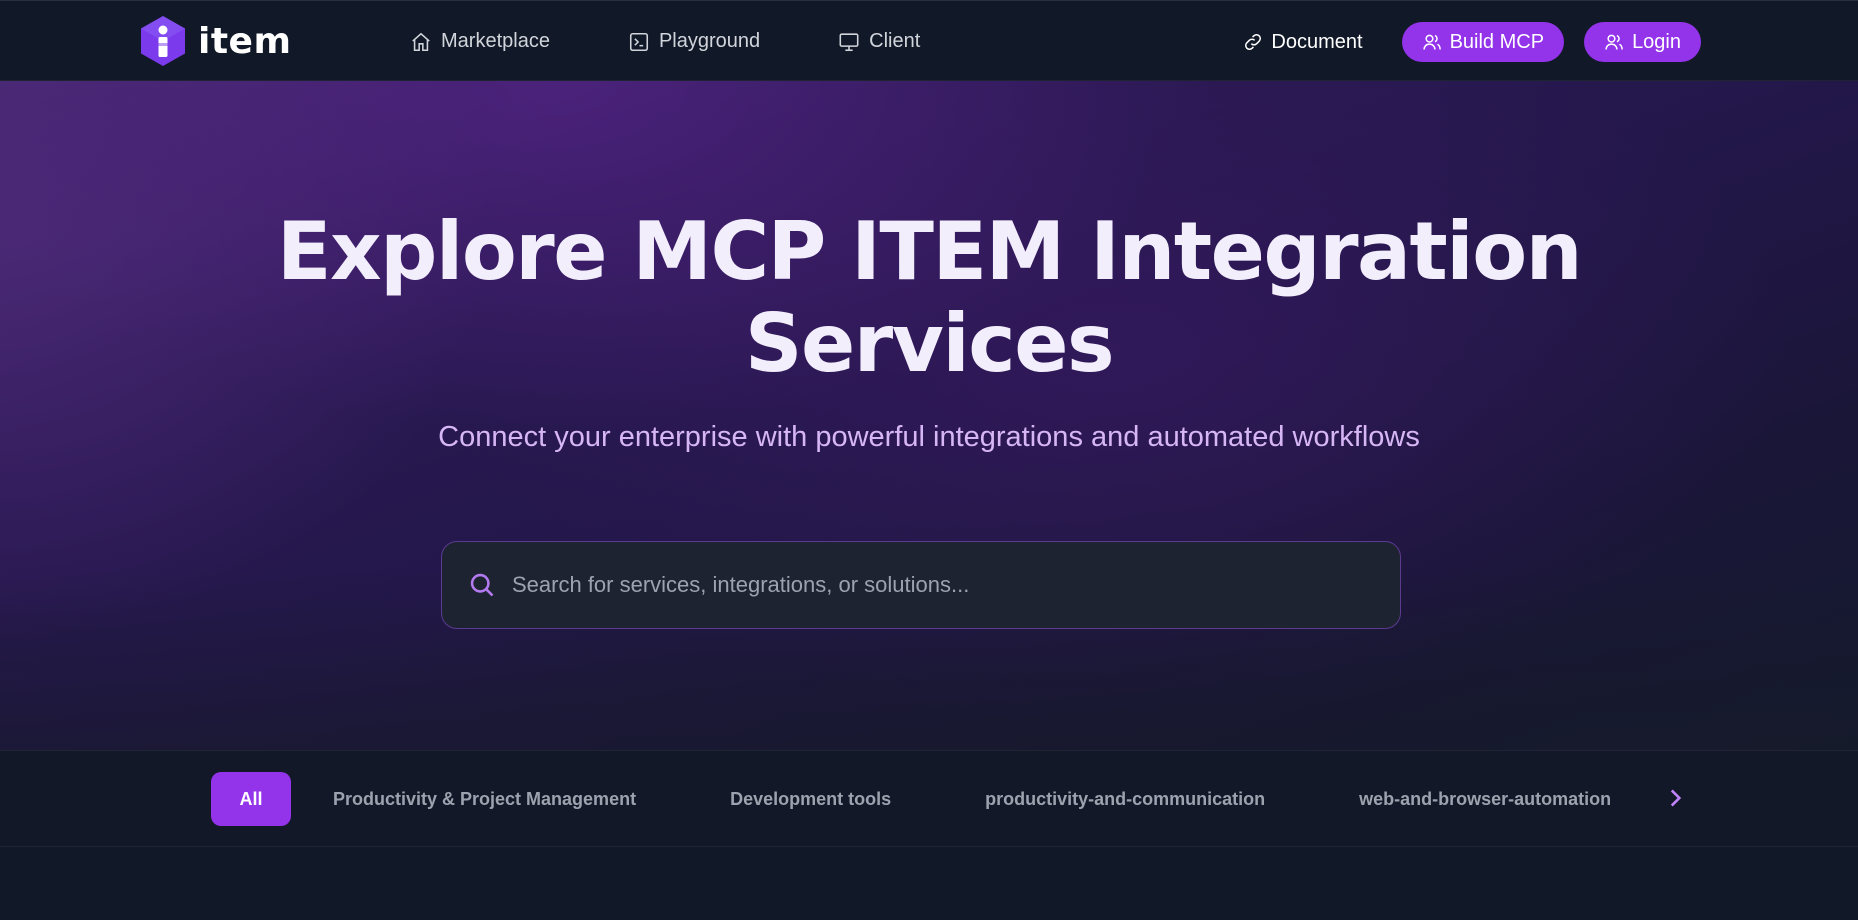  Describe the element at coordinates (245, 41) in the screenshot. I see `brand-name: item` at that location.